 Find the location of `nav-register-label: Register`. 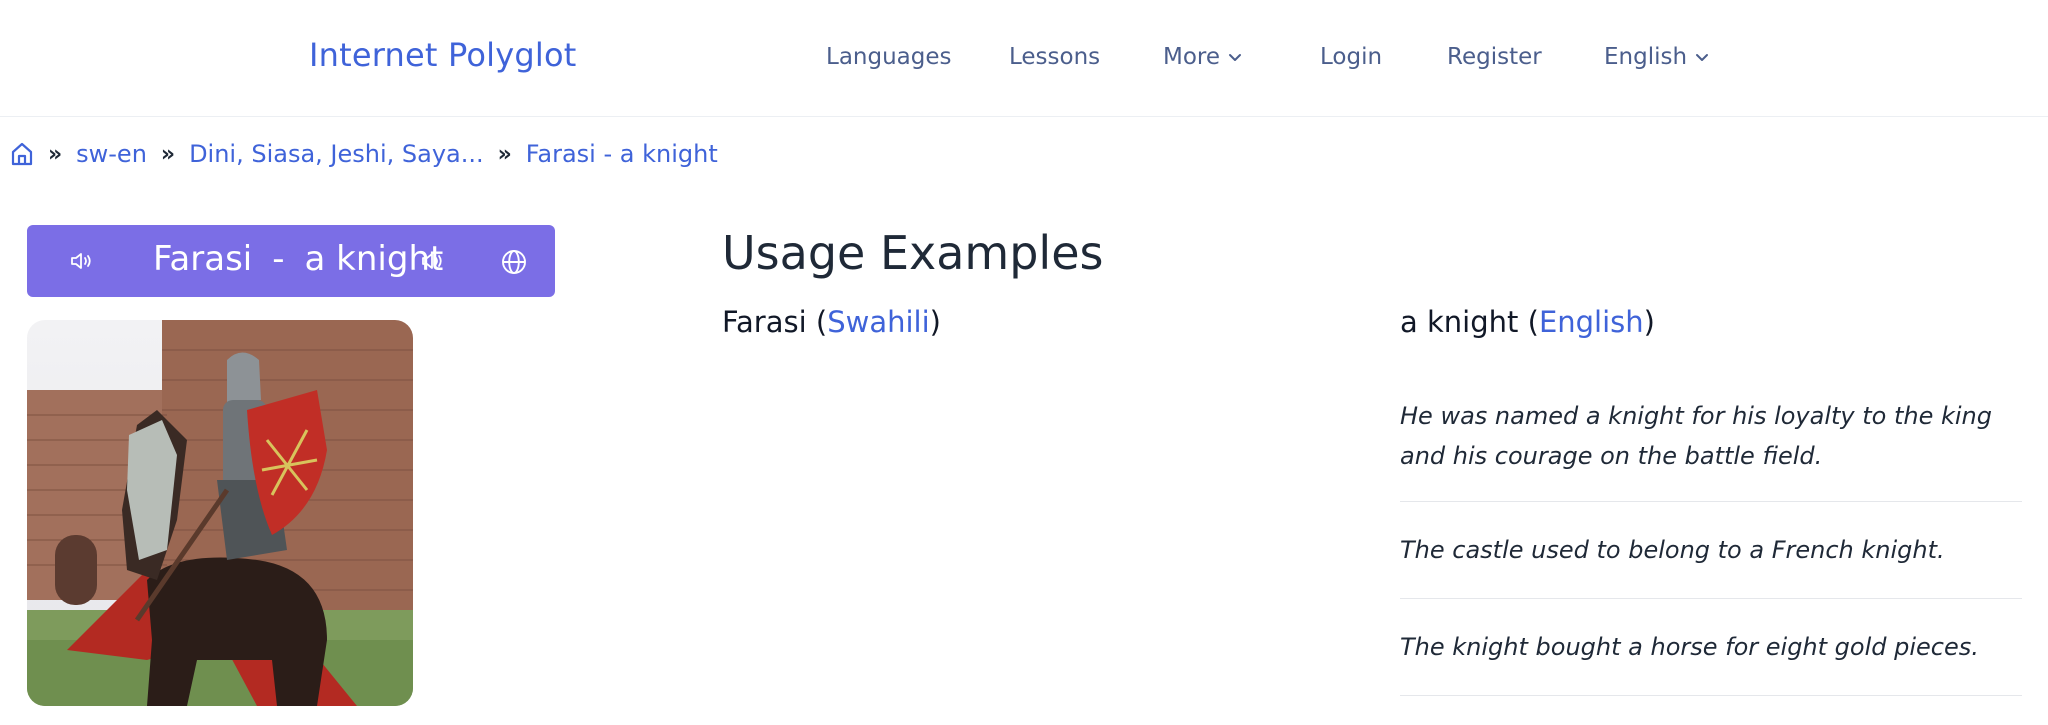

nav-register-label: Register is located at coordinates (1494, 57).